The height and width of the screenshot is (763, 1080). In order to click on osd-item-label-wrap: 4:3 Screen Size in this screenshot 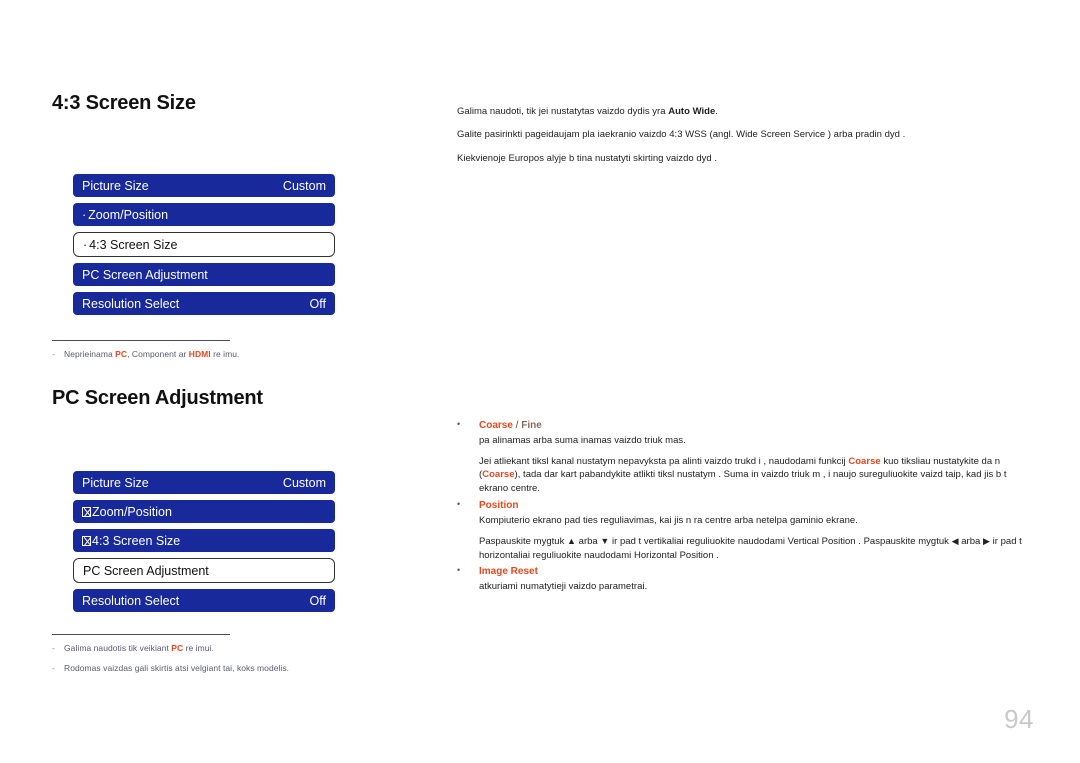, I will do `click(131, 541)`.